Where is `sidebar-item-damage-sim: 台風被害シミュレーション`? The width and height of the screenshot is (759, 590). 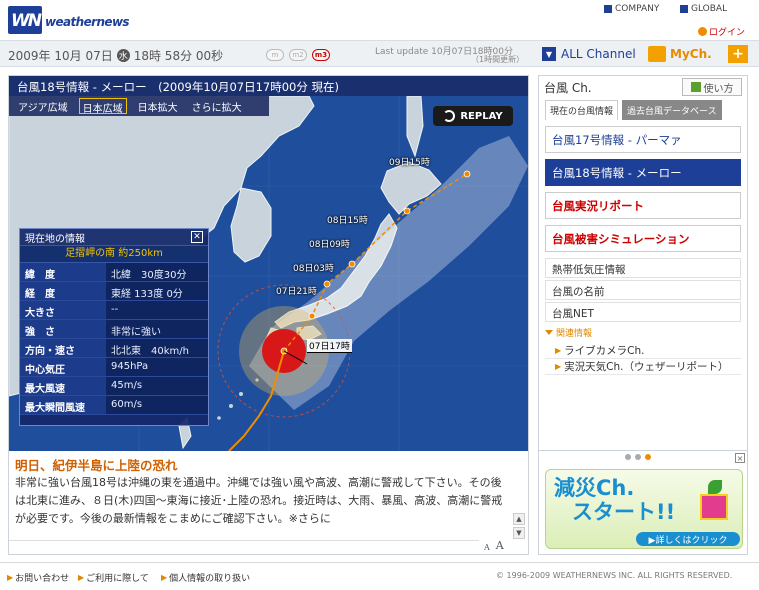
sidebar-item-damage-sim: 台風被害シミュレーション is located at coordinates (643, 238).